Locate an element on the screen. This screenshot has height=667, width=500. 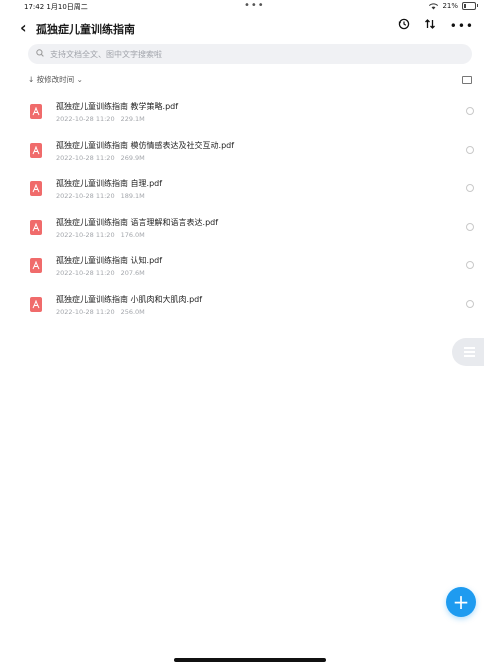
file-name: 孤独症儿童训练指南 模仿情感表达及社交互动.pdf is located at coordinates (145, 145).